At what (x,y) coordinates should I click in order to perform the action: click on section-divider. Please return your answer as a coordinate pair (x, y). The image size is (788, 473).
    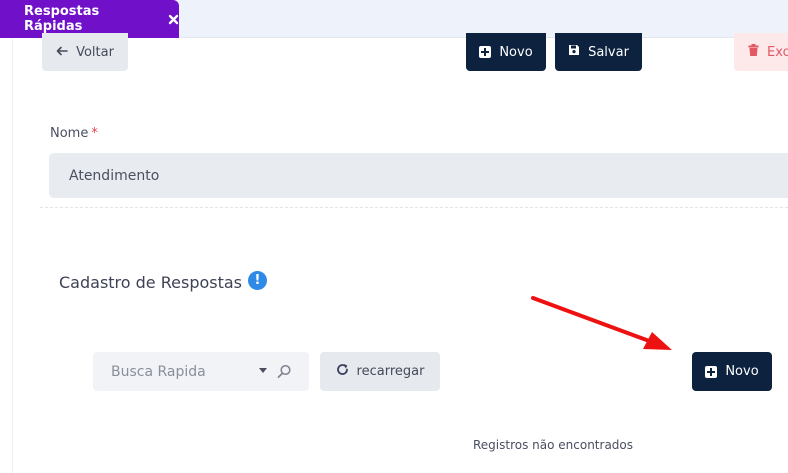
    Looking at the image, I should click on (414, 207).